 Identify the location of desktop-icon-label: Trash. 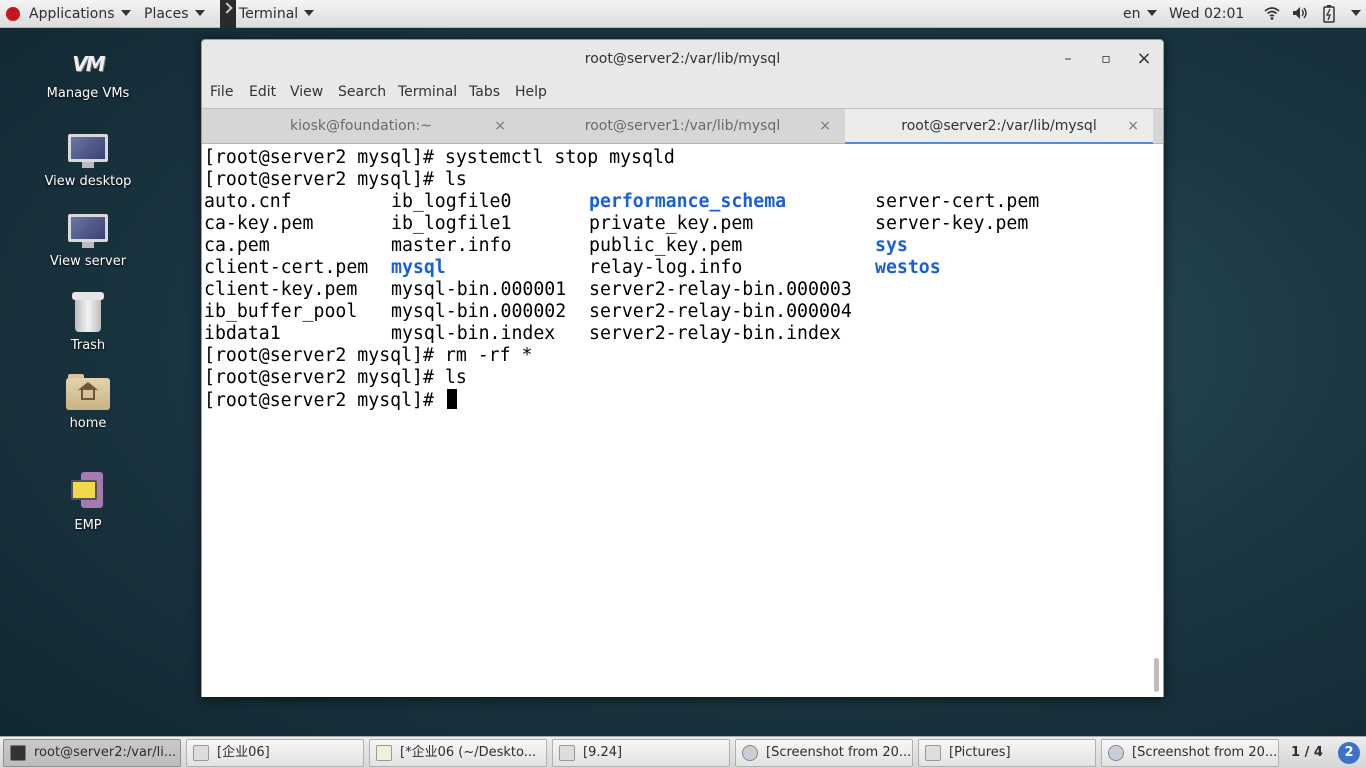
(88, 345).